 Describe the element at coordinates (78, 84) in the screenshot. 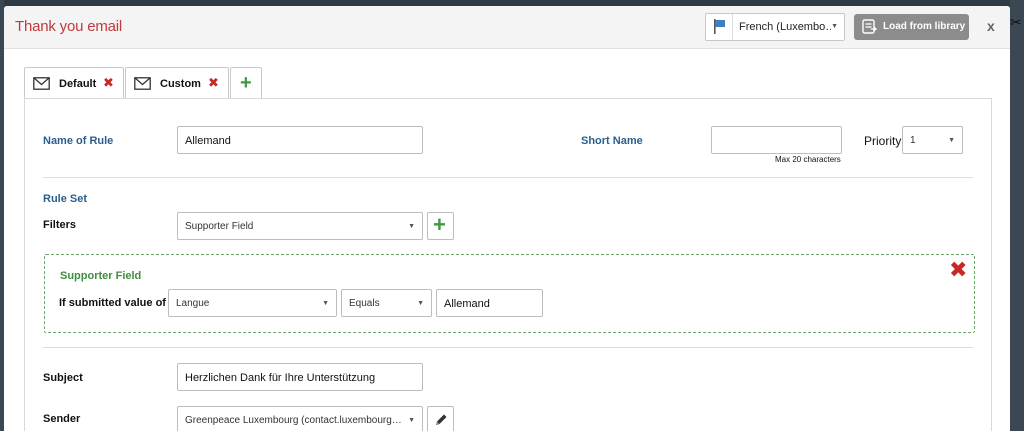

I see `tab-default-label: Default` at that location.